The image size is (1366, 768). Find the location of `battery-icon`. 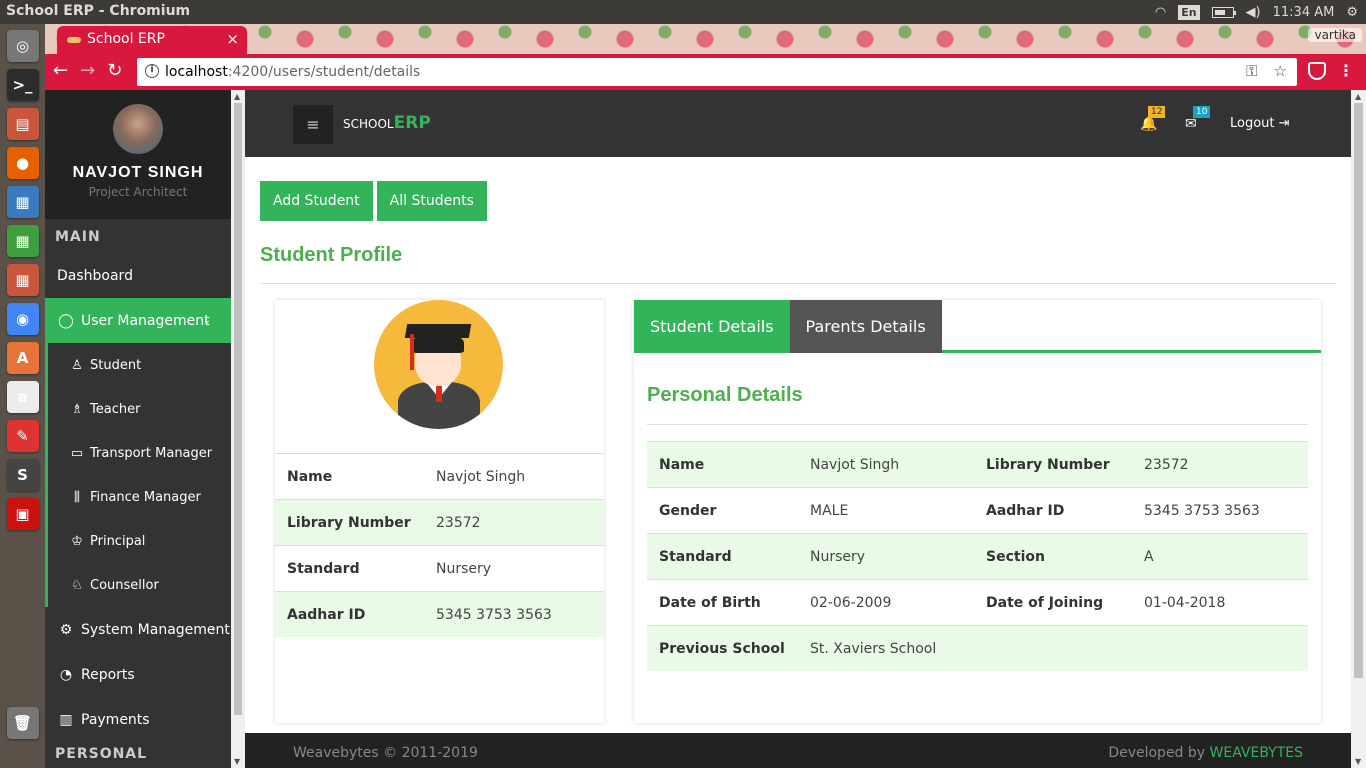

battery-icon is located at coordinates (1223, 12).